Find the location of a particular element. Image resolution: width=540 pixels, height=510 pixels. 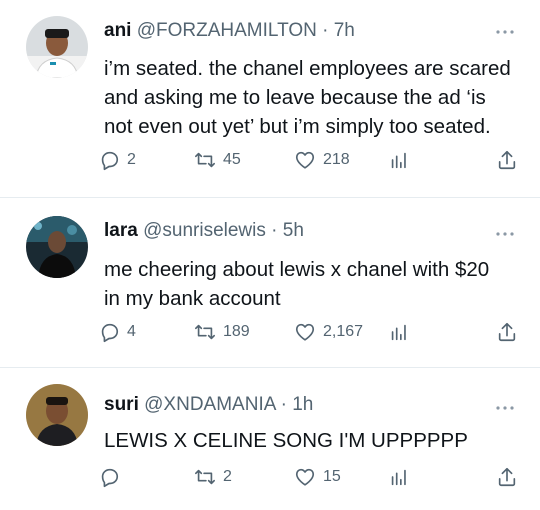

user-handle: @FORZAHAMILTON is located at coordinates (227, 30).